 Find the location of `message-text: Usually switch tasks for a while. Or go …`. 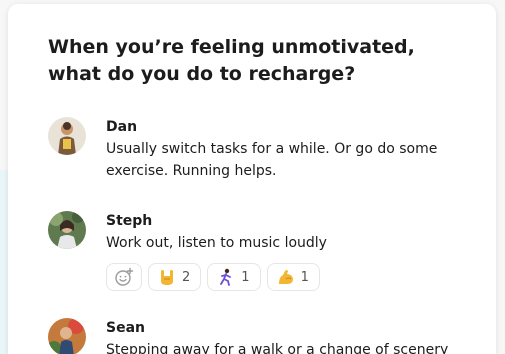

message-text: Usually switch tasks for a while. Or go … is located at coordinates (272, 160).